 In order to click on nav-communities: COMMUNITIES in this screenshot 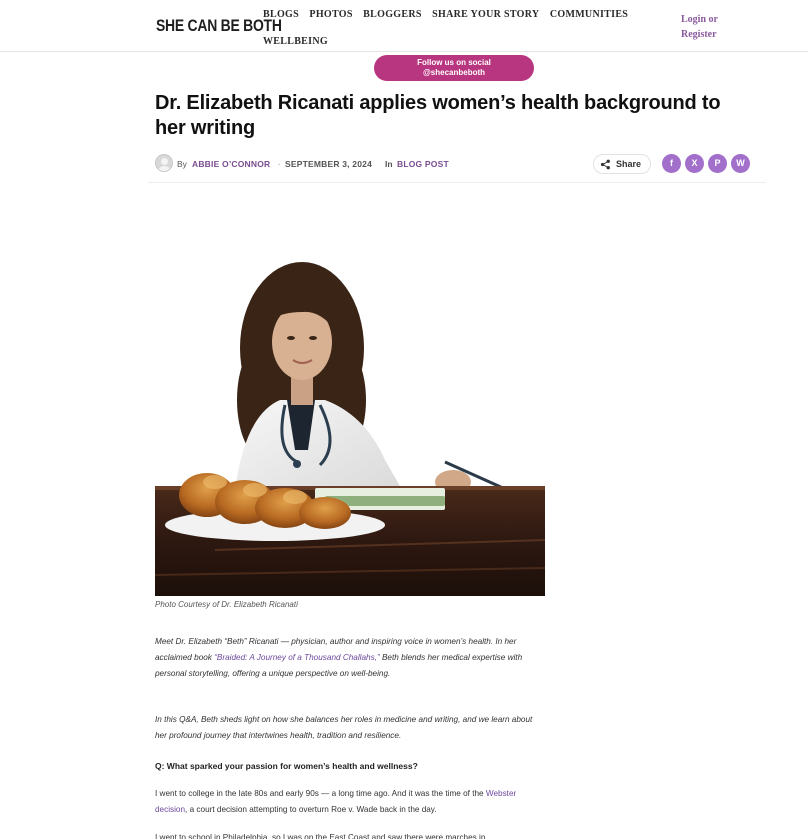, I will do `click(589, 15)`.